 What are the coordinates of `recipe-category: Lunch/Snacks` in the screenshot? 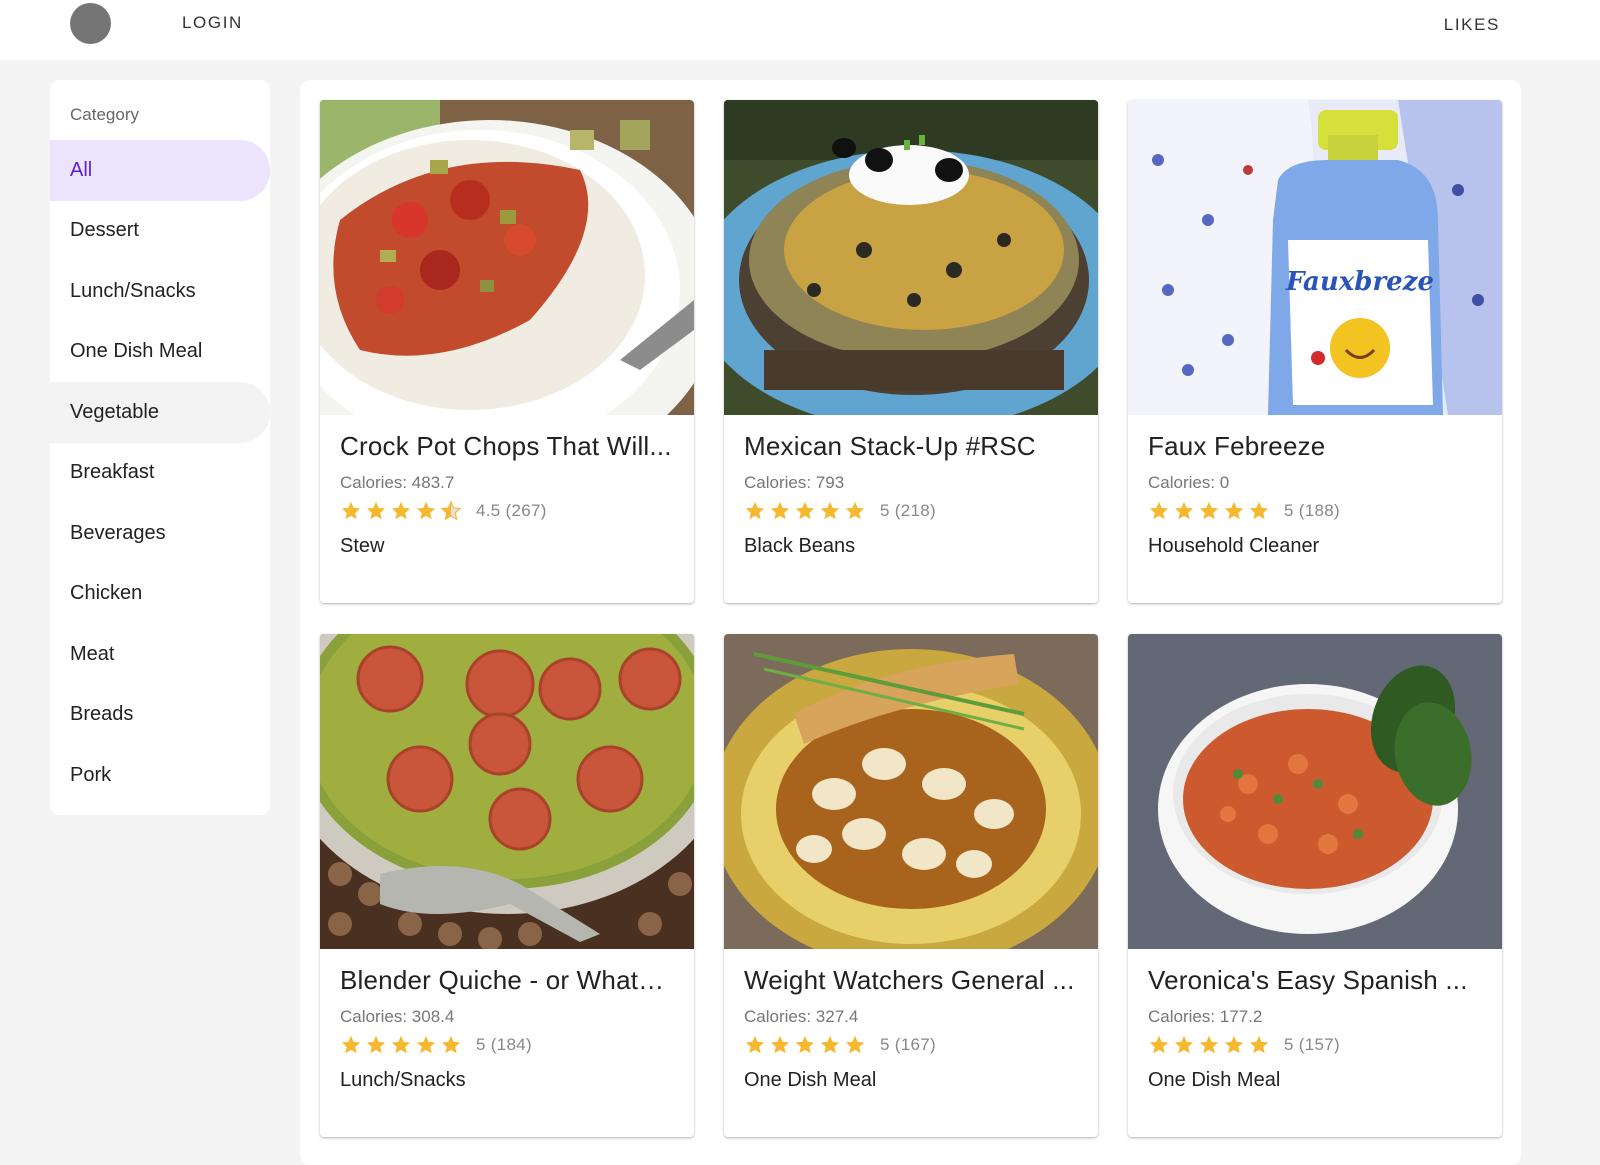 It's located at (403, 1080).